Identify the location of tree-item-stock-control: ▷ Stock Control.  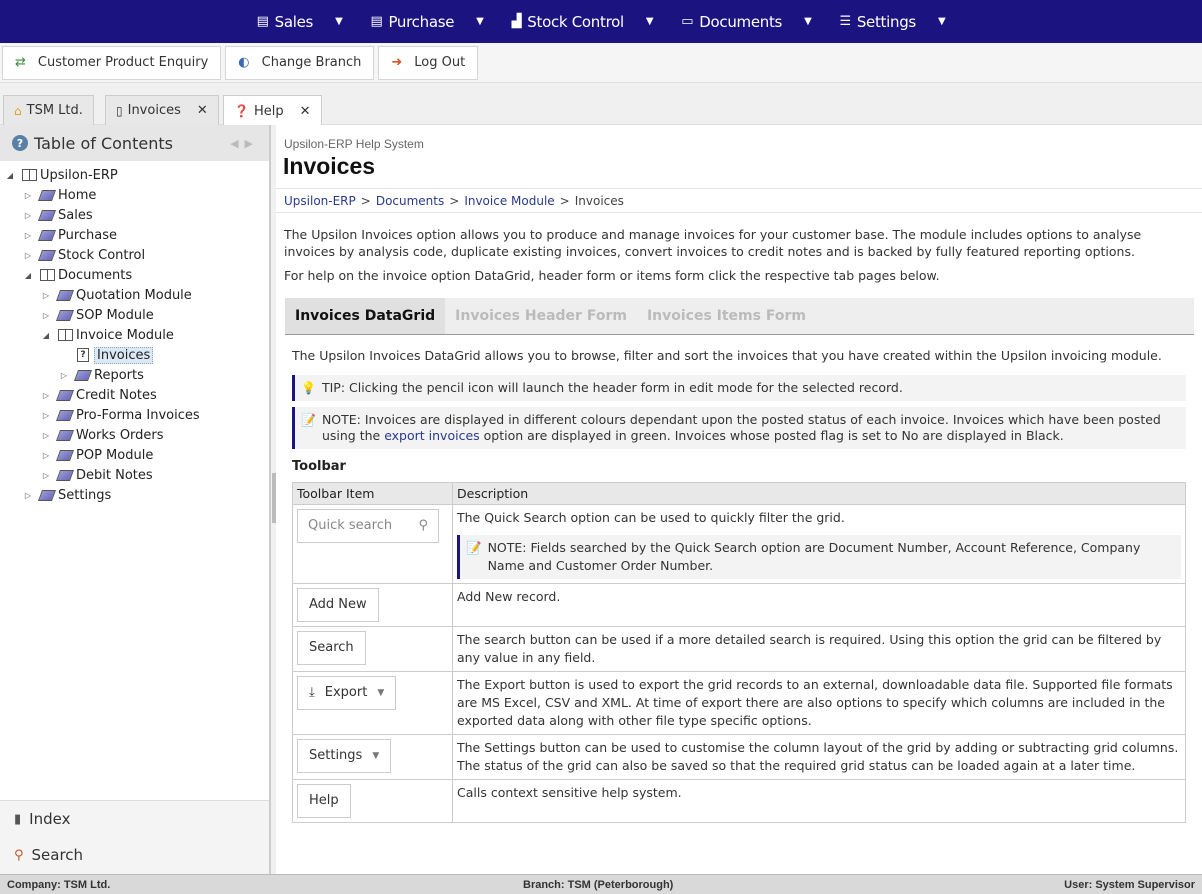
(83, 255).